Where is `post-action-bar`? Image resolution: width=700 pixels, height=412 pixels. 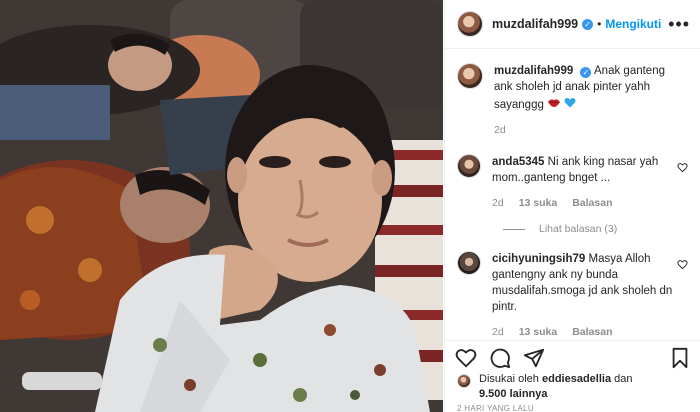
post-action-bar is located at coordinates (572, 354).